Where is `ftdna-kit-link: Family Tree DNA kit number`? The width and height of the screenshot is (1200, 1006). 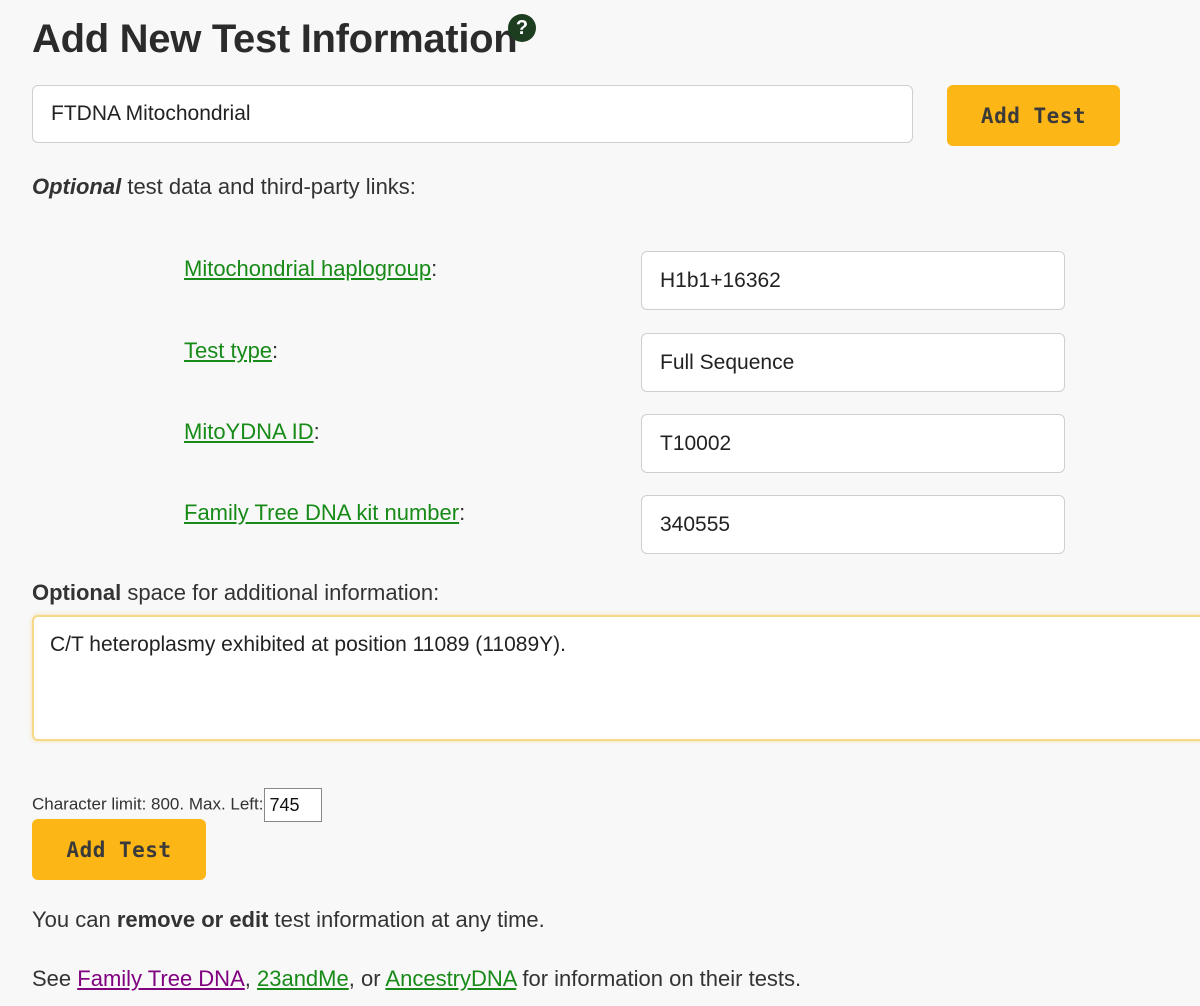 ftdna-kit-link: Family Tree DNA kit number is located at coordinates (321, 512).